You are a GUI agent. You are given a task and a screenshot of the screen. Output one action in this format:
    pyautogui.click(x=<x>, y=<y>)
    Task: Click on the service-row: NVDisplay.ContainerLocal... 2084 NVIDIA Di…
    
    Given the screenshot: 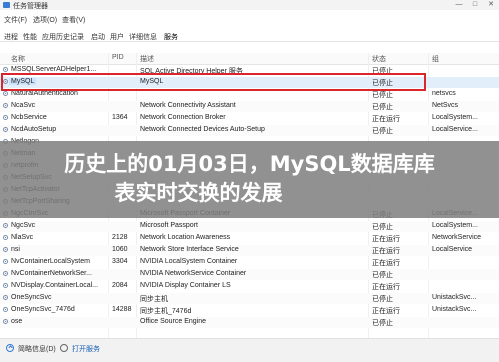 What is the action you would take?
    pyautogui.click(x=249, y=286)
    